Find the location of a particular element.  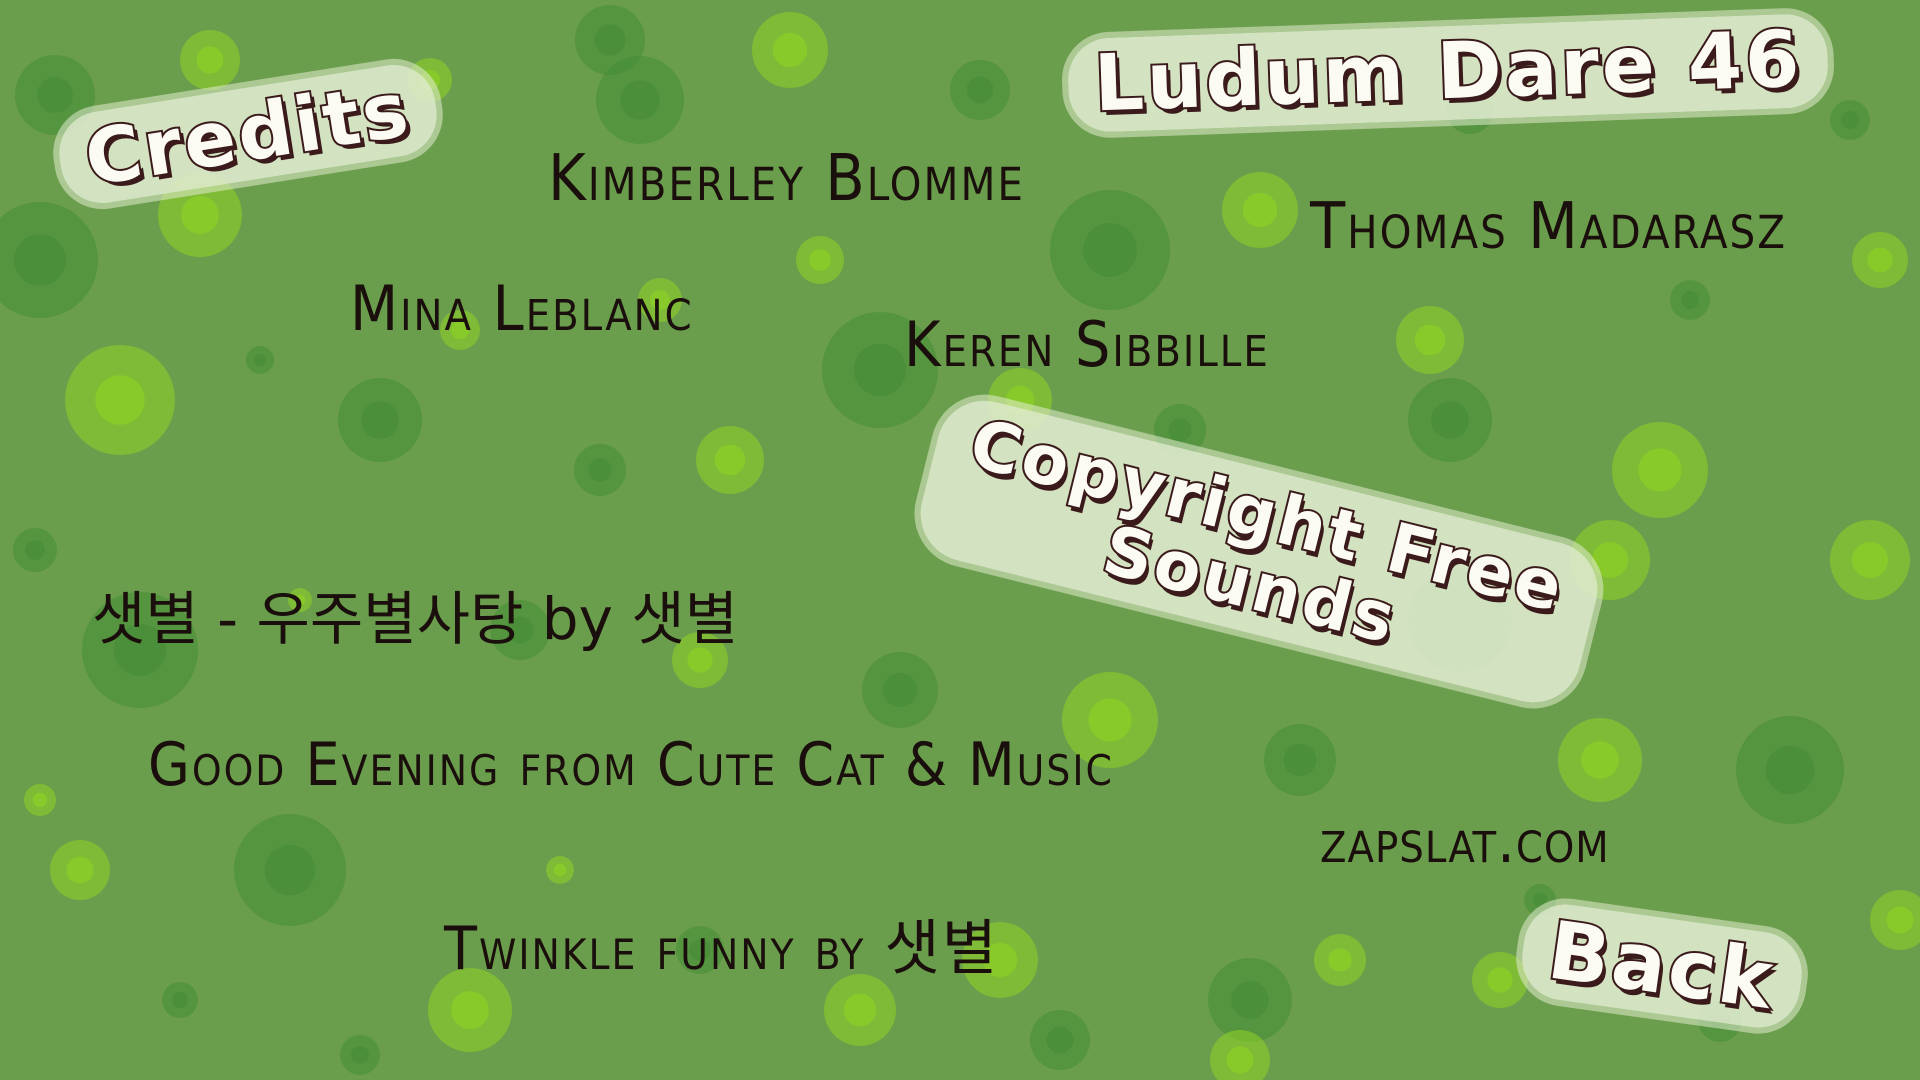

music-credit-3: Twinkle funny by 샛별 is located at coordinates (721, 949).